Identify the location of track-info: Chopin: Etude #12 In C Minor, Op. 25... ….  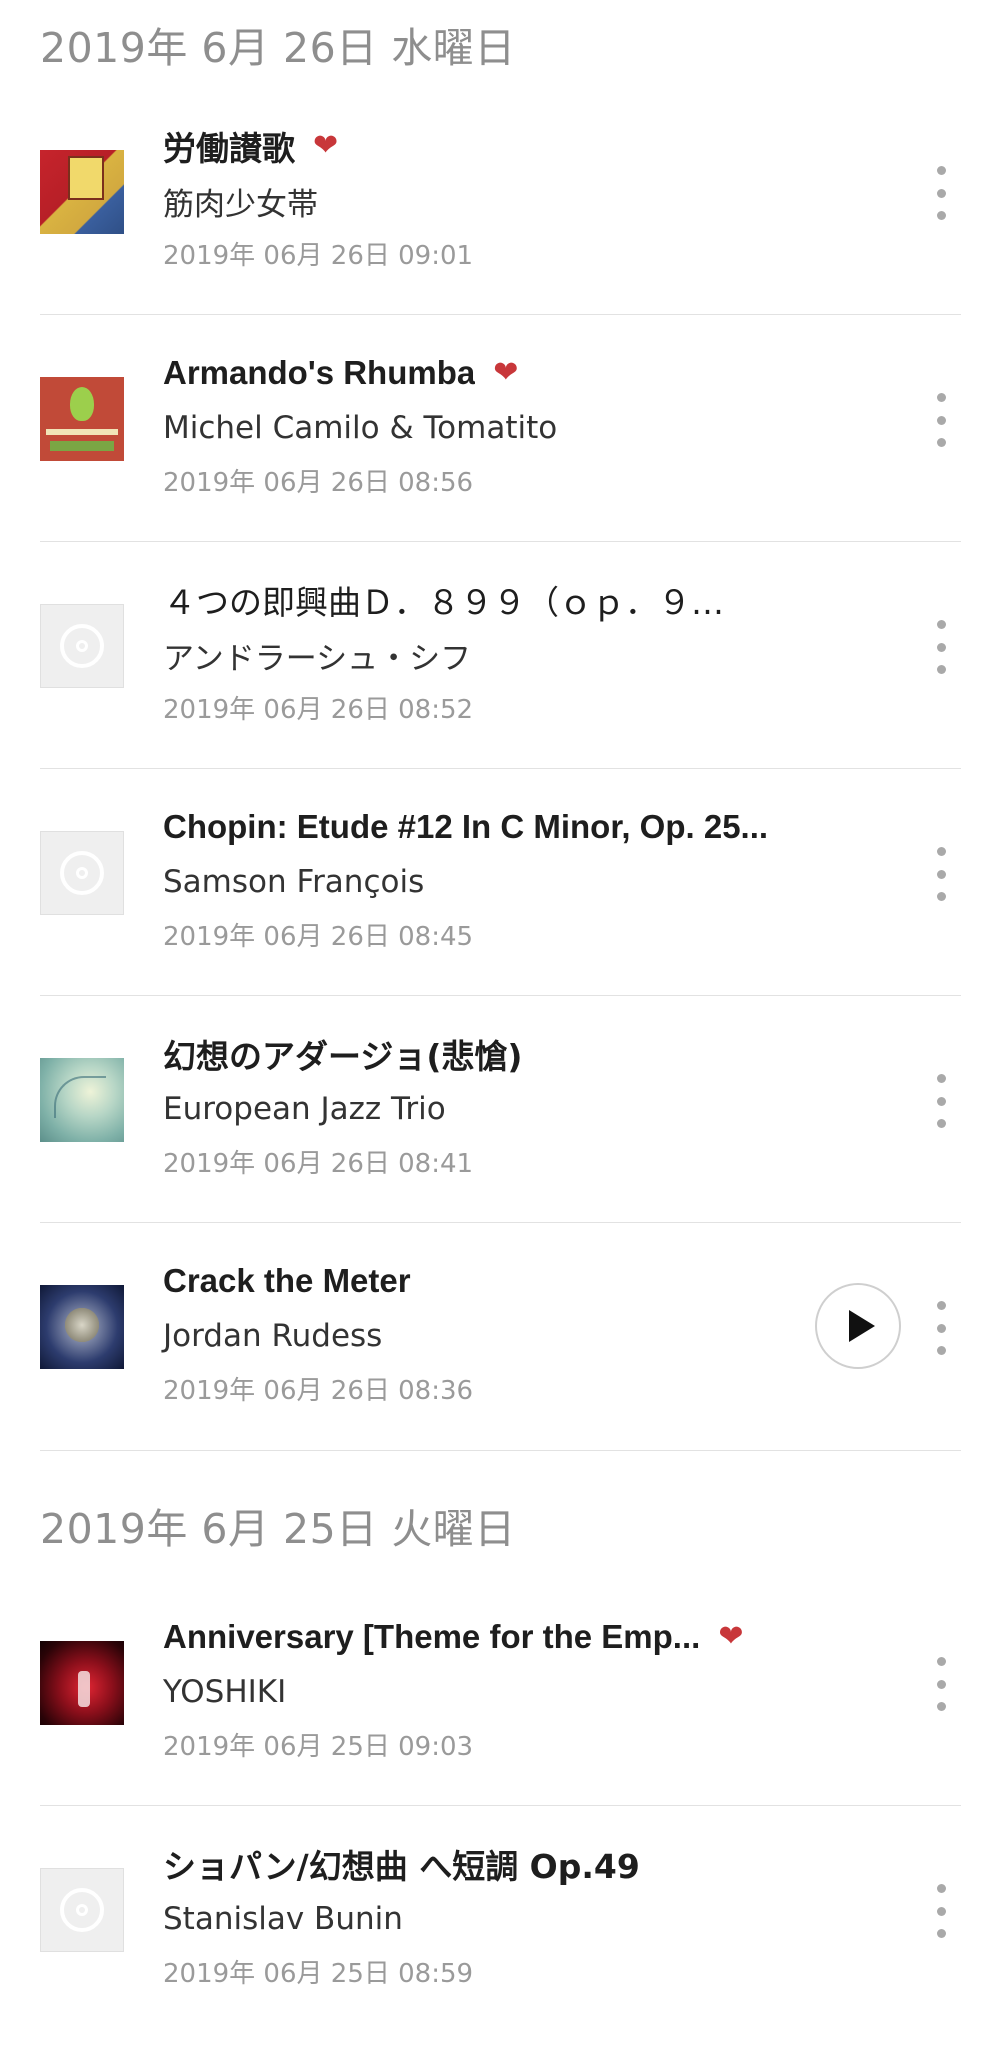
(502, 877).